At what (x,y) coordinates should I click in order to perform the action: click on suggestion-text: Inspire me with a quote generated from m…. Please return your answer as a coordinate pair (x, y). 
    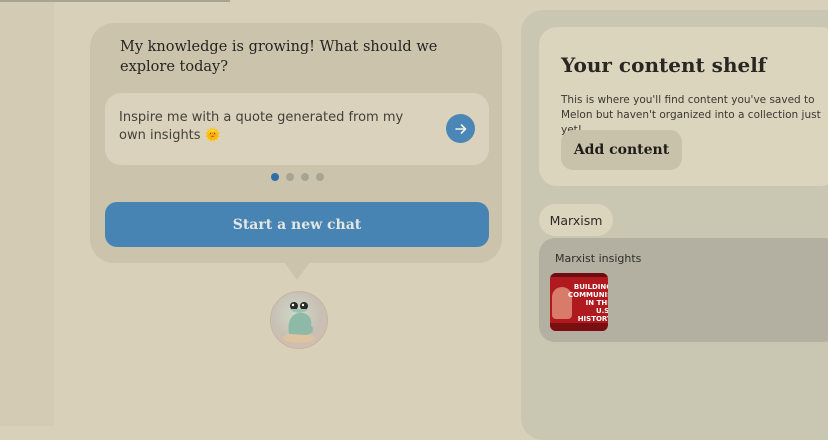
    Looking at the image, I should click on (261, 126).